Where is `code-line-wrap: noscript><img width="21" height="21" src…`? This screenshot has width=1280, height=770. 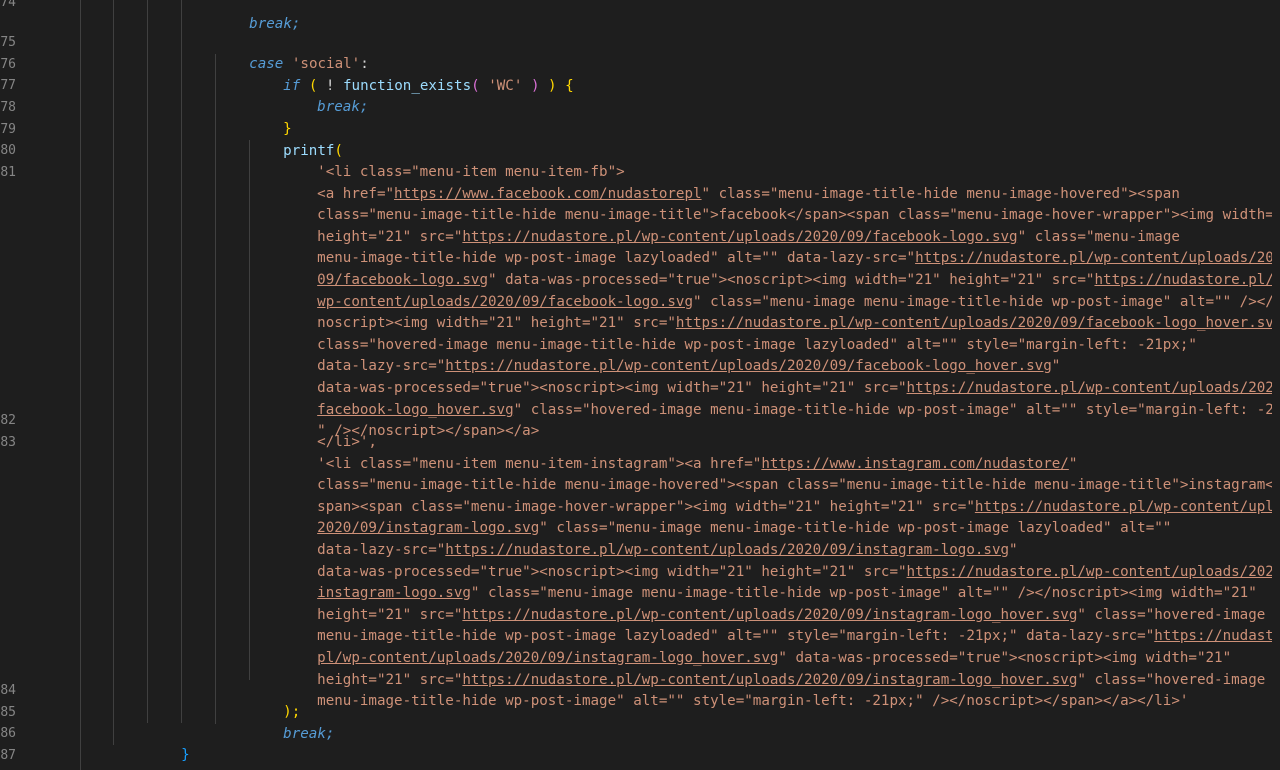 code-line-wrap: noscript><img width="21" height="21" src… is located at coordinates (781, 311).